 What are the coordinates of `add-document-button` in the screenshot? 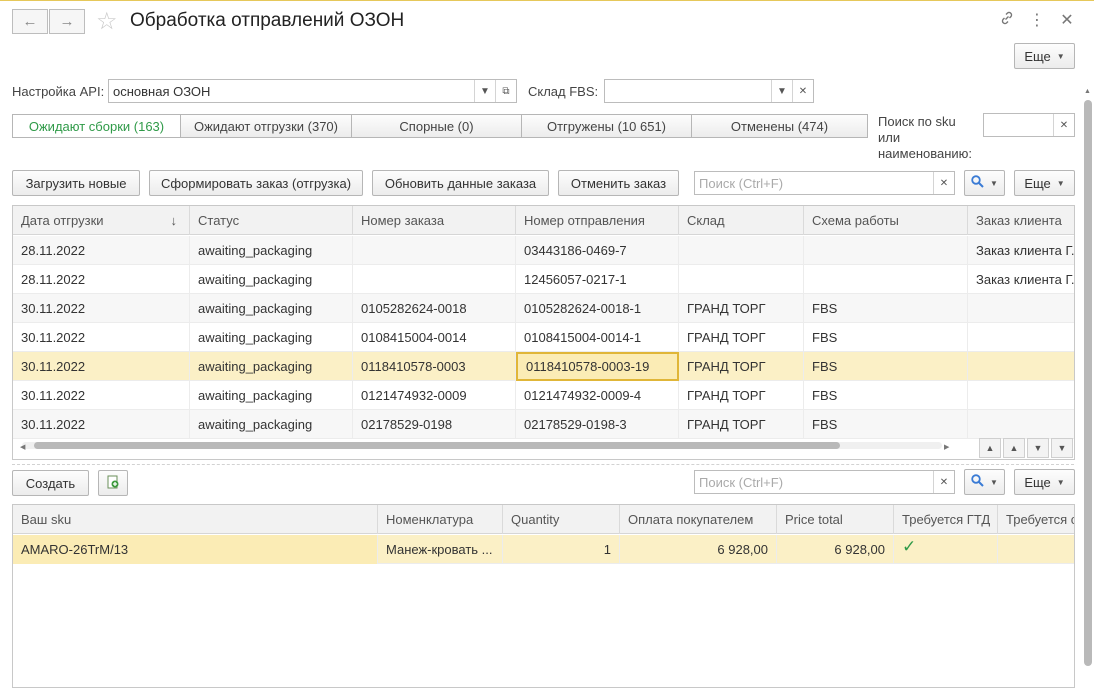 It's located at (113, 483).